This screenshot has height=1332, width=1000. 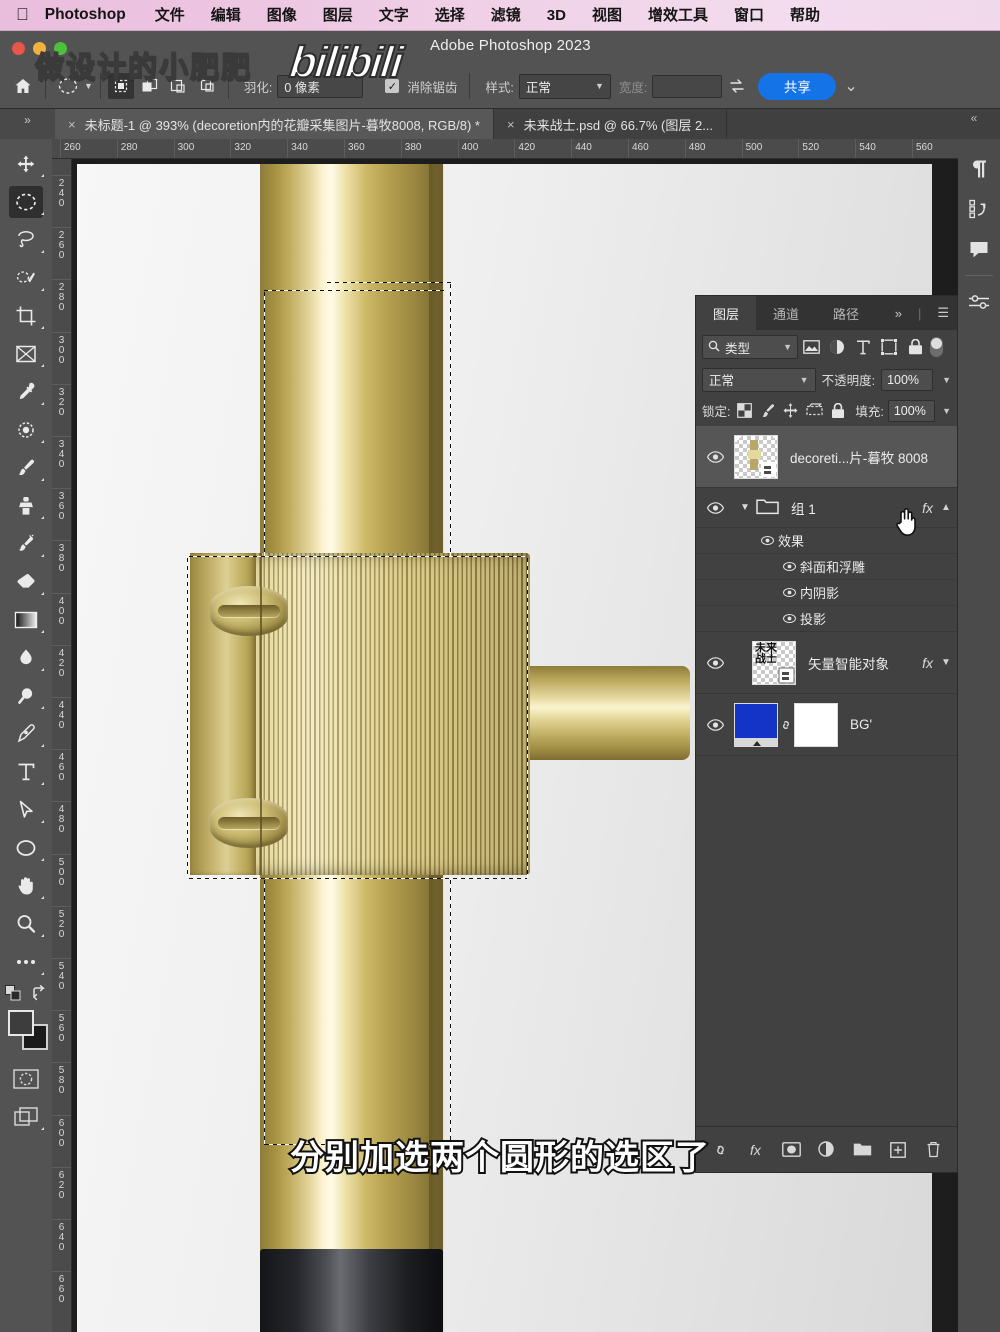 What do you see at coordinates (21, 1023) in the screenshot?
I see `foreground-color-swatch` at bounding box center [21, 1023].